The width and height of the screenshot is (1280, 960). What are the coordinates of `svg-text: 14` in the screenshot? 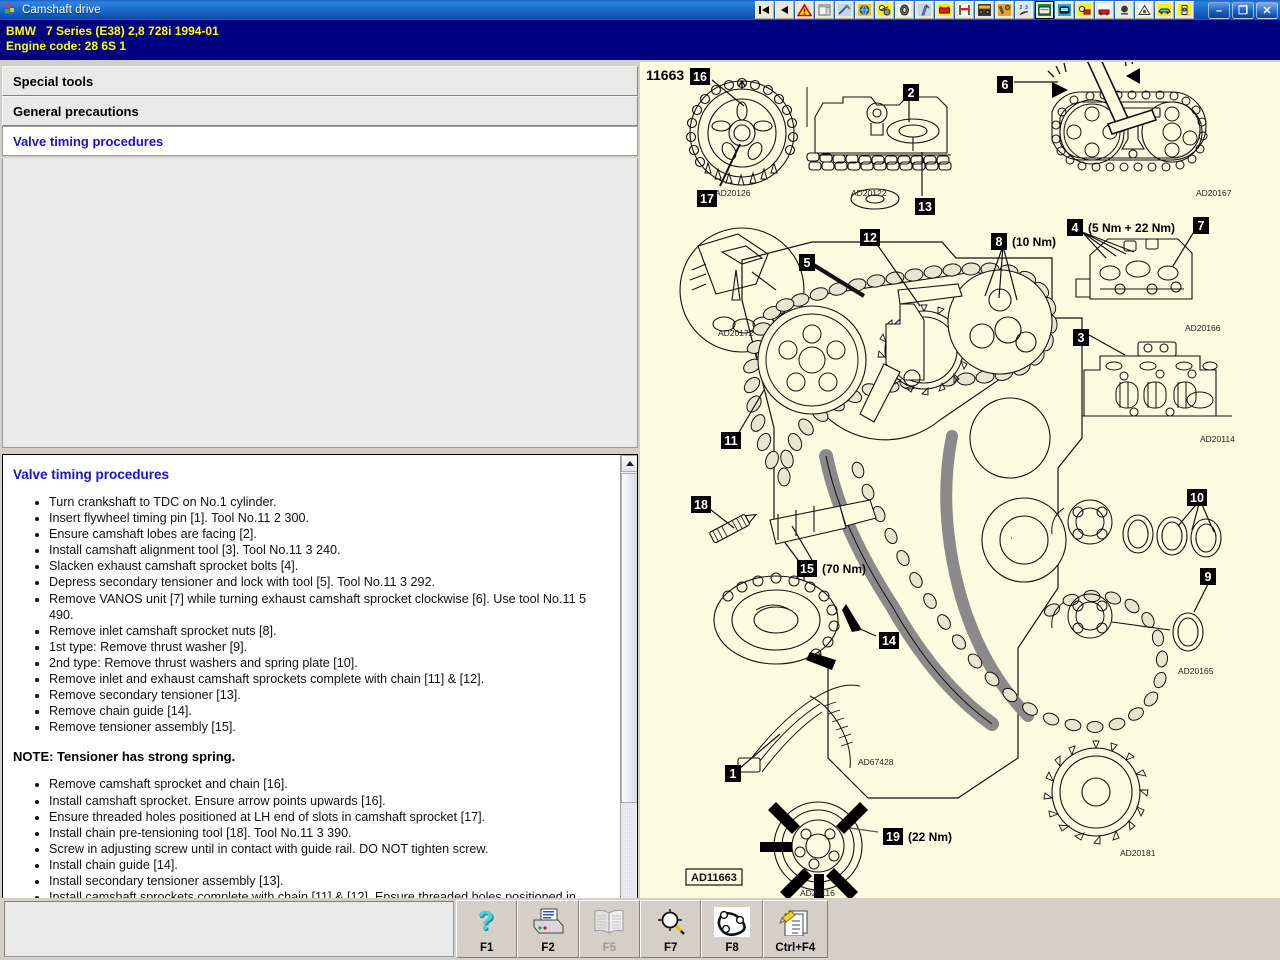 It's located at (889, 641).